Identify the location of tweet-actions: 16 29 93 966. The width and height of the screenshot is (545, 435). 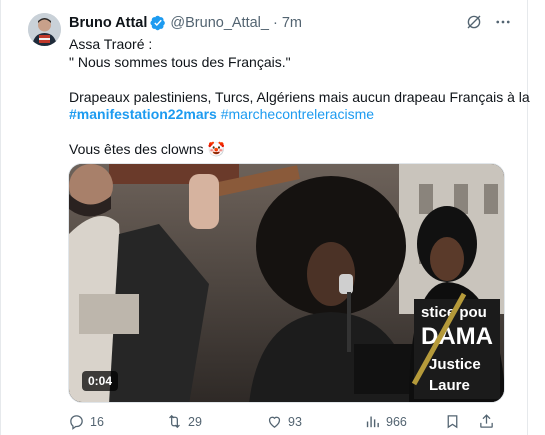
(286, 423).